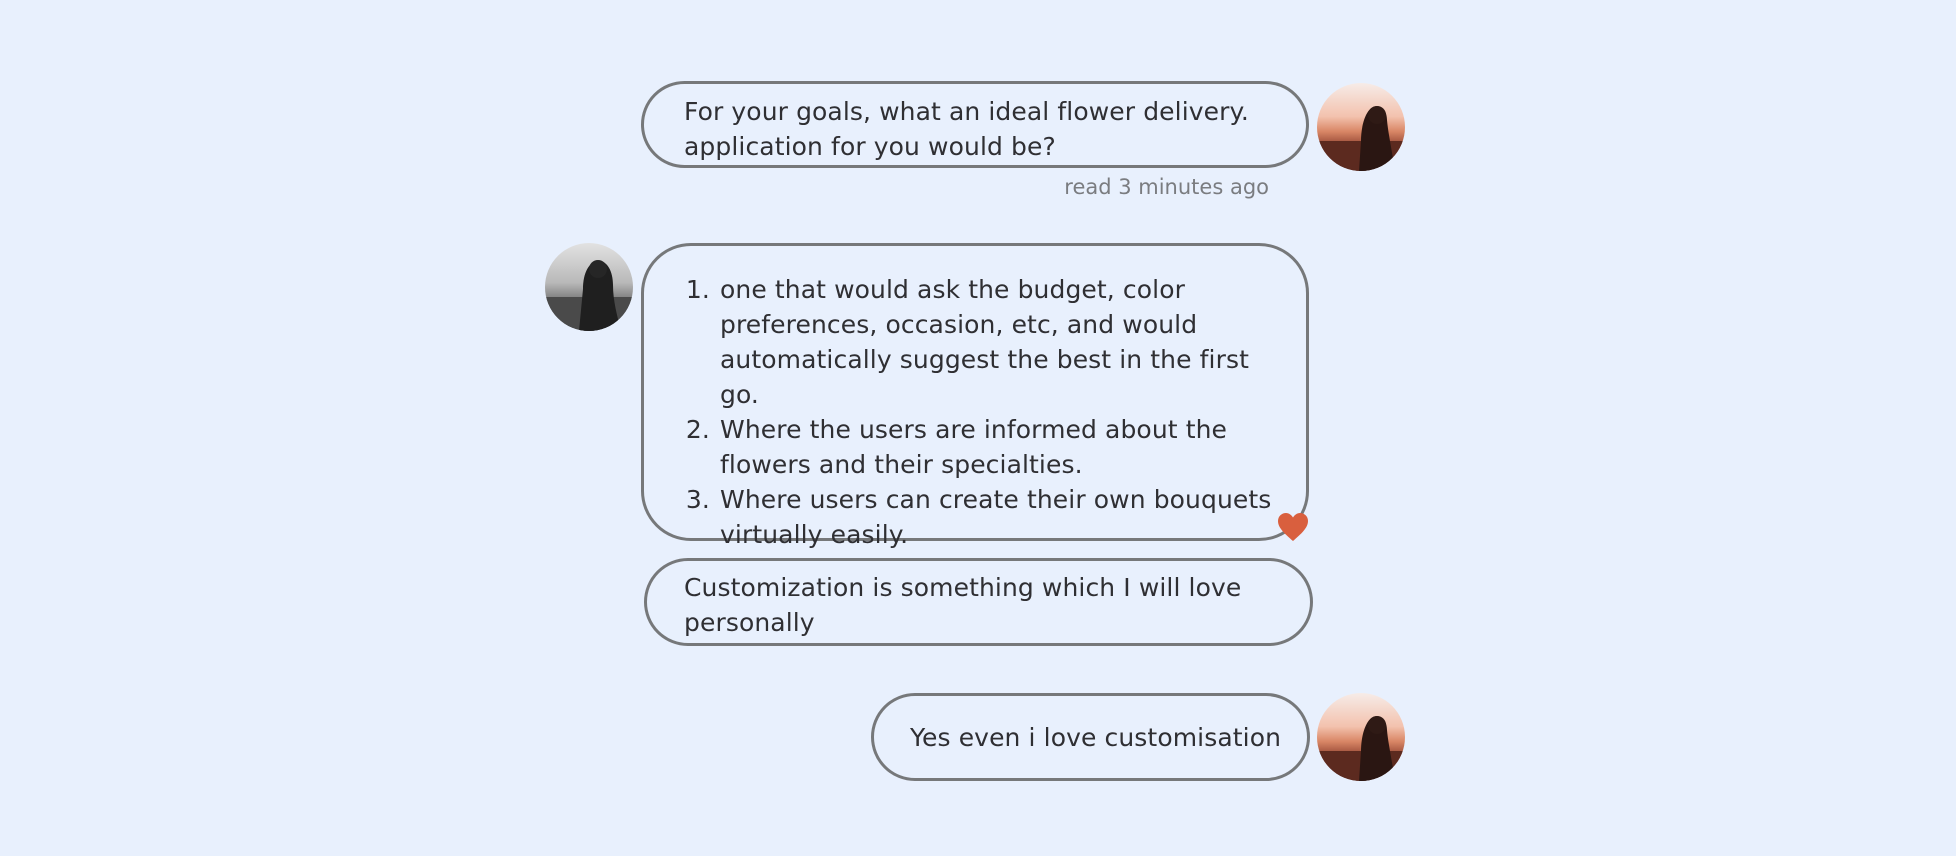 The height and width of the screenshot is (856, 1956). I want to click on heart-icon, so click(1293, 527).